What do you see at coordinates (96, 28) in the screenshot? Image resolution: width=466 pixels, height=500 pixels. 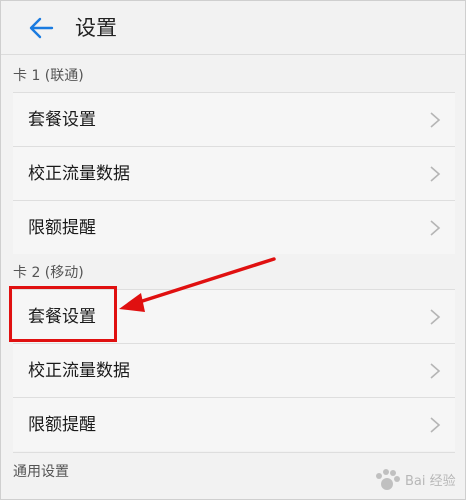 I see `page-title: 设置` at bounding box center [96, 28].